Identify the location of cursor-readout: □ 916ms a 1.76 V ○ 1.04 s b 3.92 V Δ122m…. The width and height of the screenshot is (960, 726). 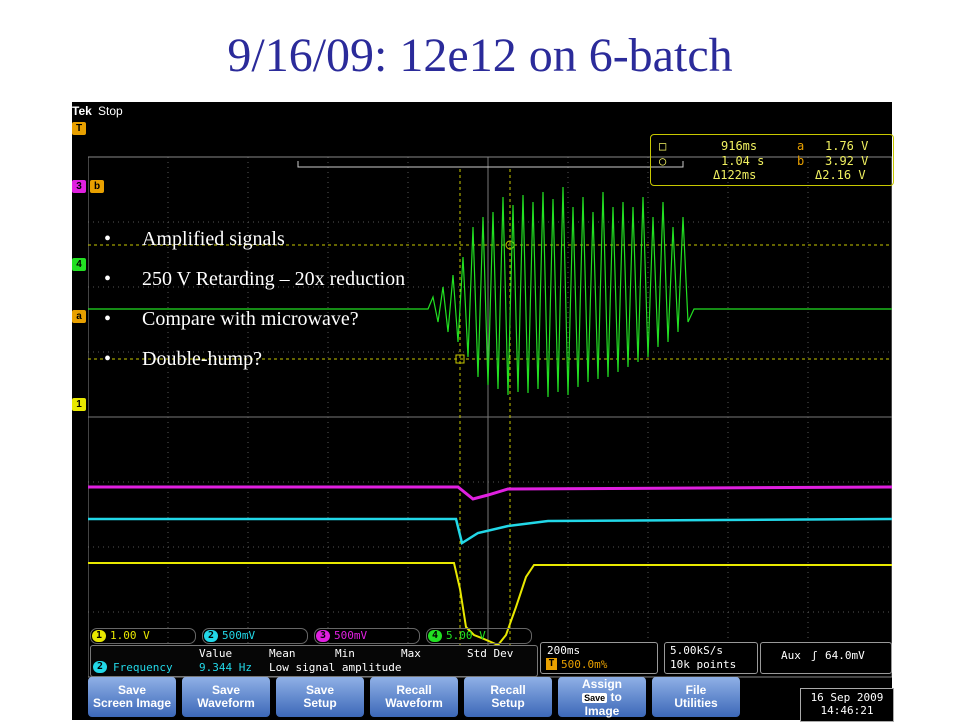
(772, 160).